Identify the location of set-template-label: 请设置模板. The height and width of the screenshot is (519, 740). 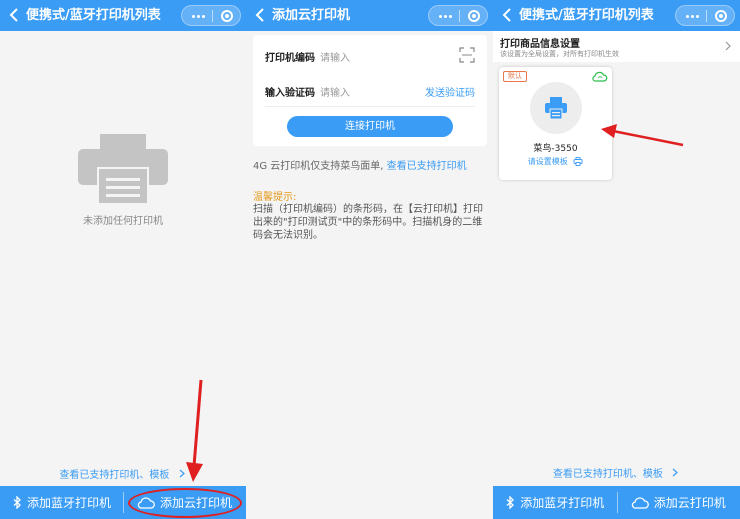
(547, 161).